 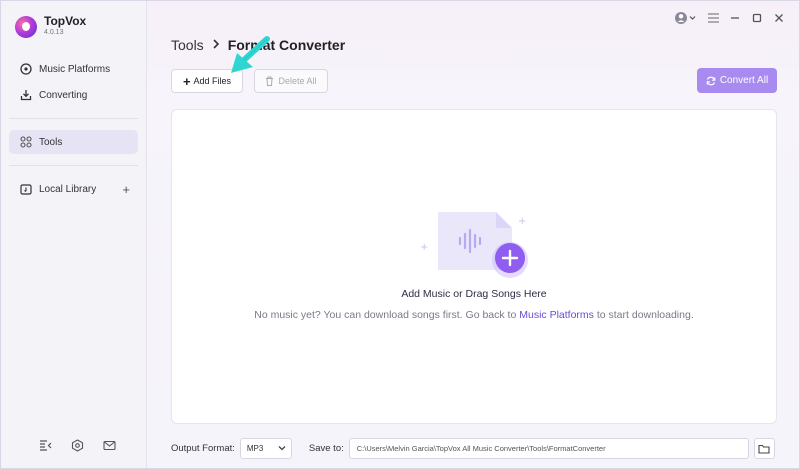 I want to click on music-platforms-link: Music Platforms, so click(x=556, y=315).